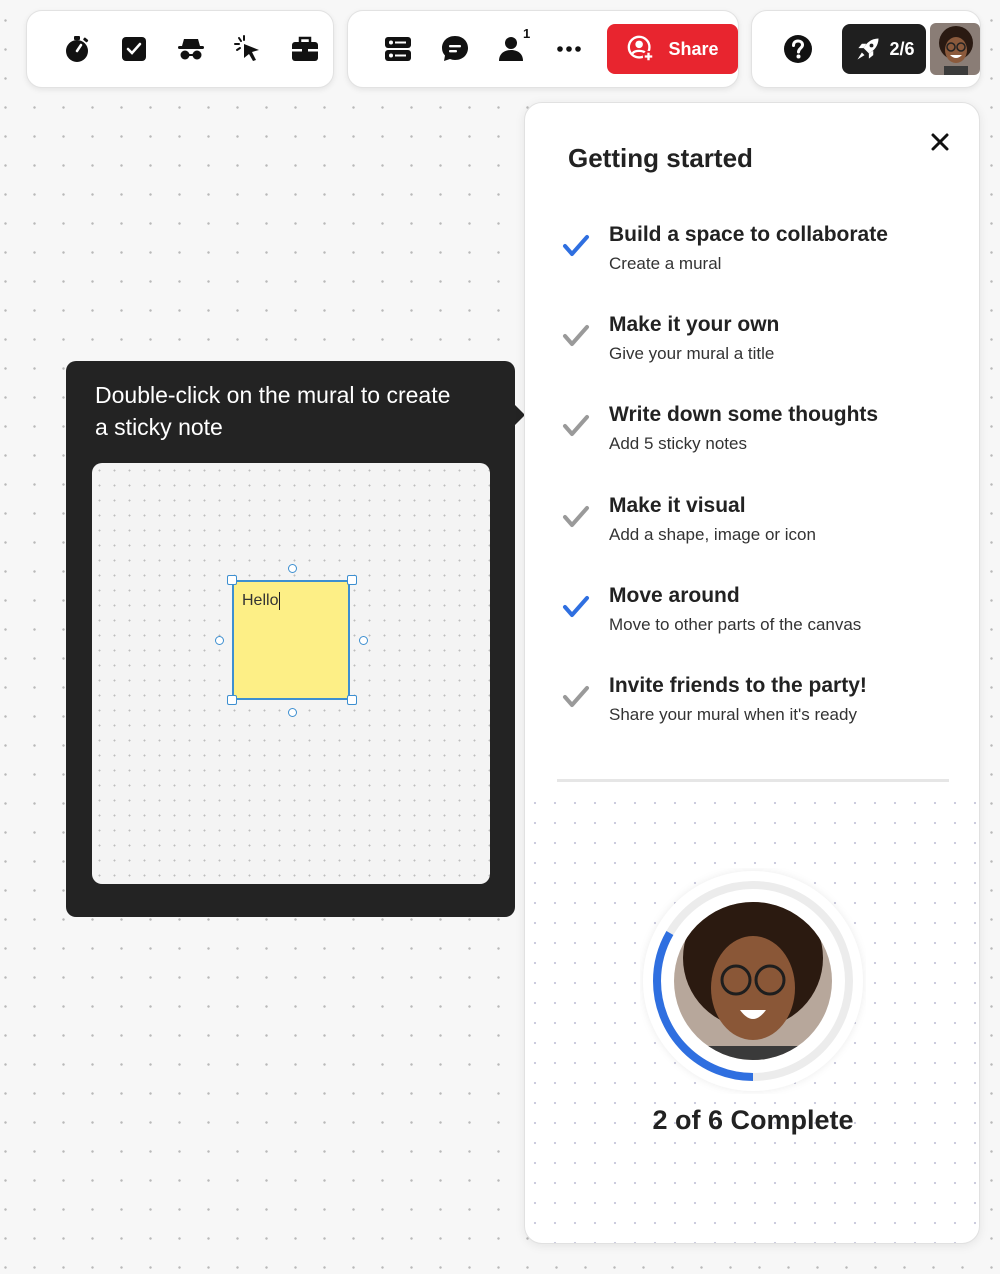 This screenshot has height=1274, width=1000. What do you see at coordinates (735, 624) in the screenshot?
I see `task-subtitle: Move to other parts of the canvas` at bounding box center [735, 624].